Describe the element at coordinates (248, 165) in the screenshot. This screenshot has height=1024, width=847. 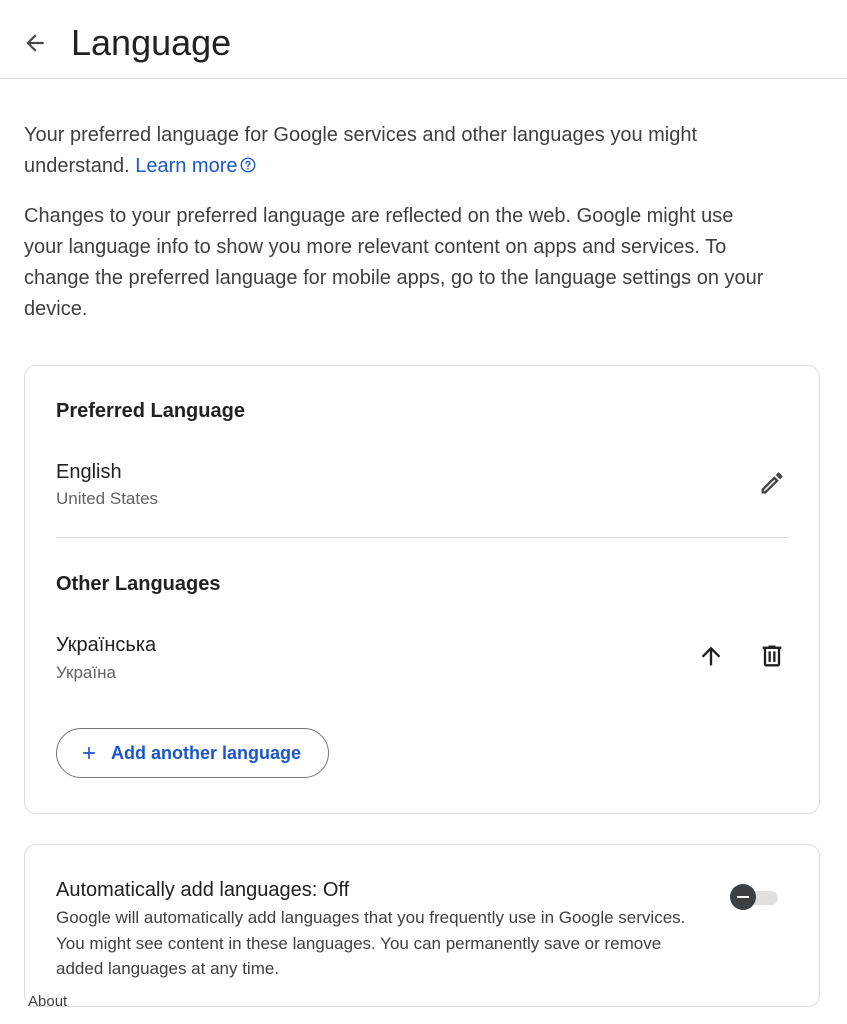
I see `help-circle-icon` at that location.